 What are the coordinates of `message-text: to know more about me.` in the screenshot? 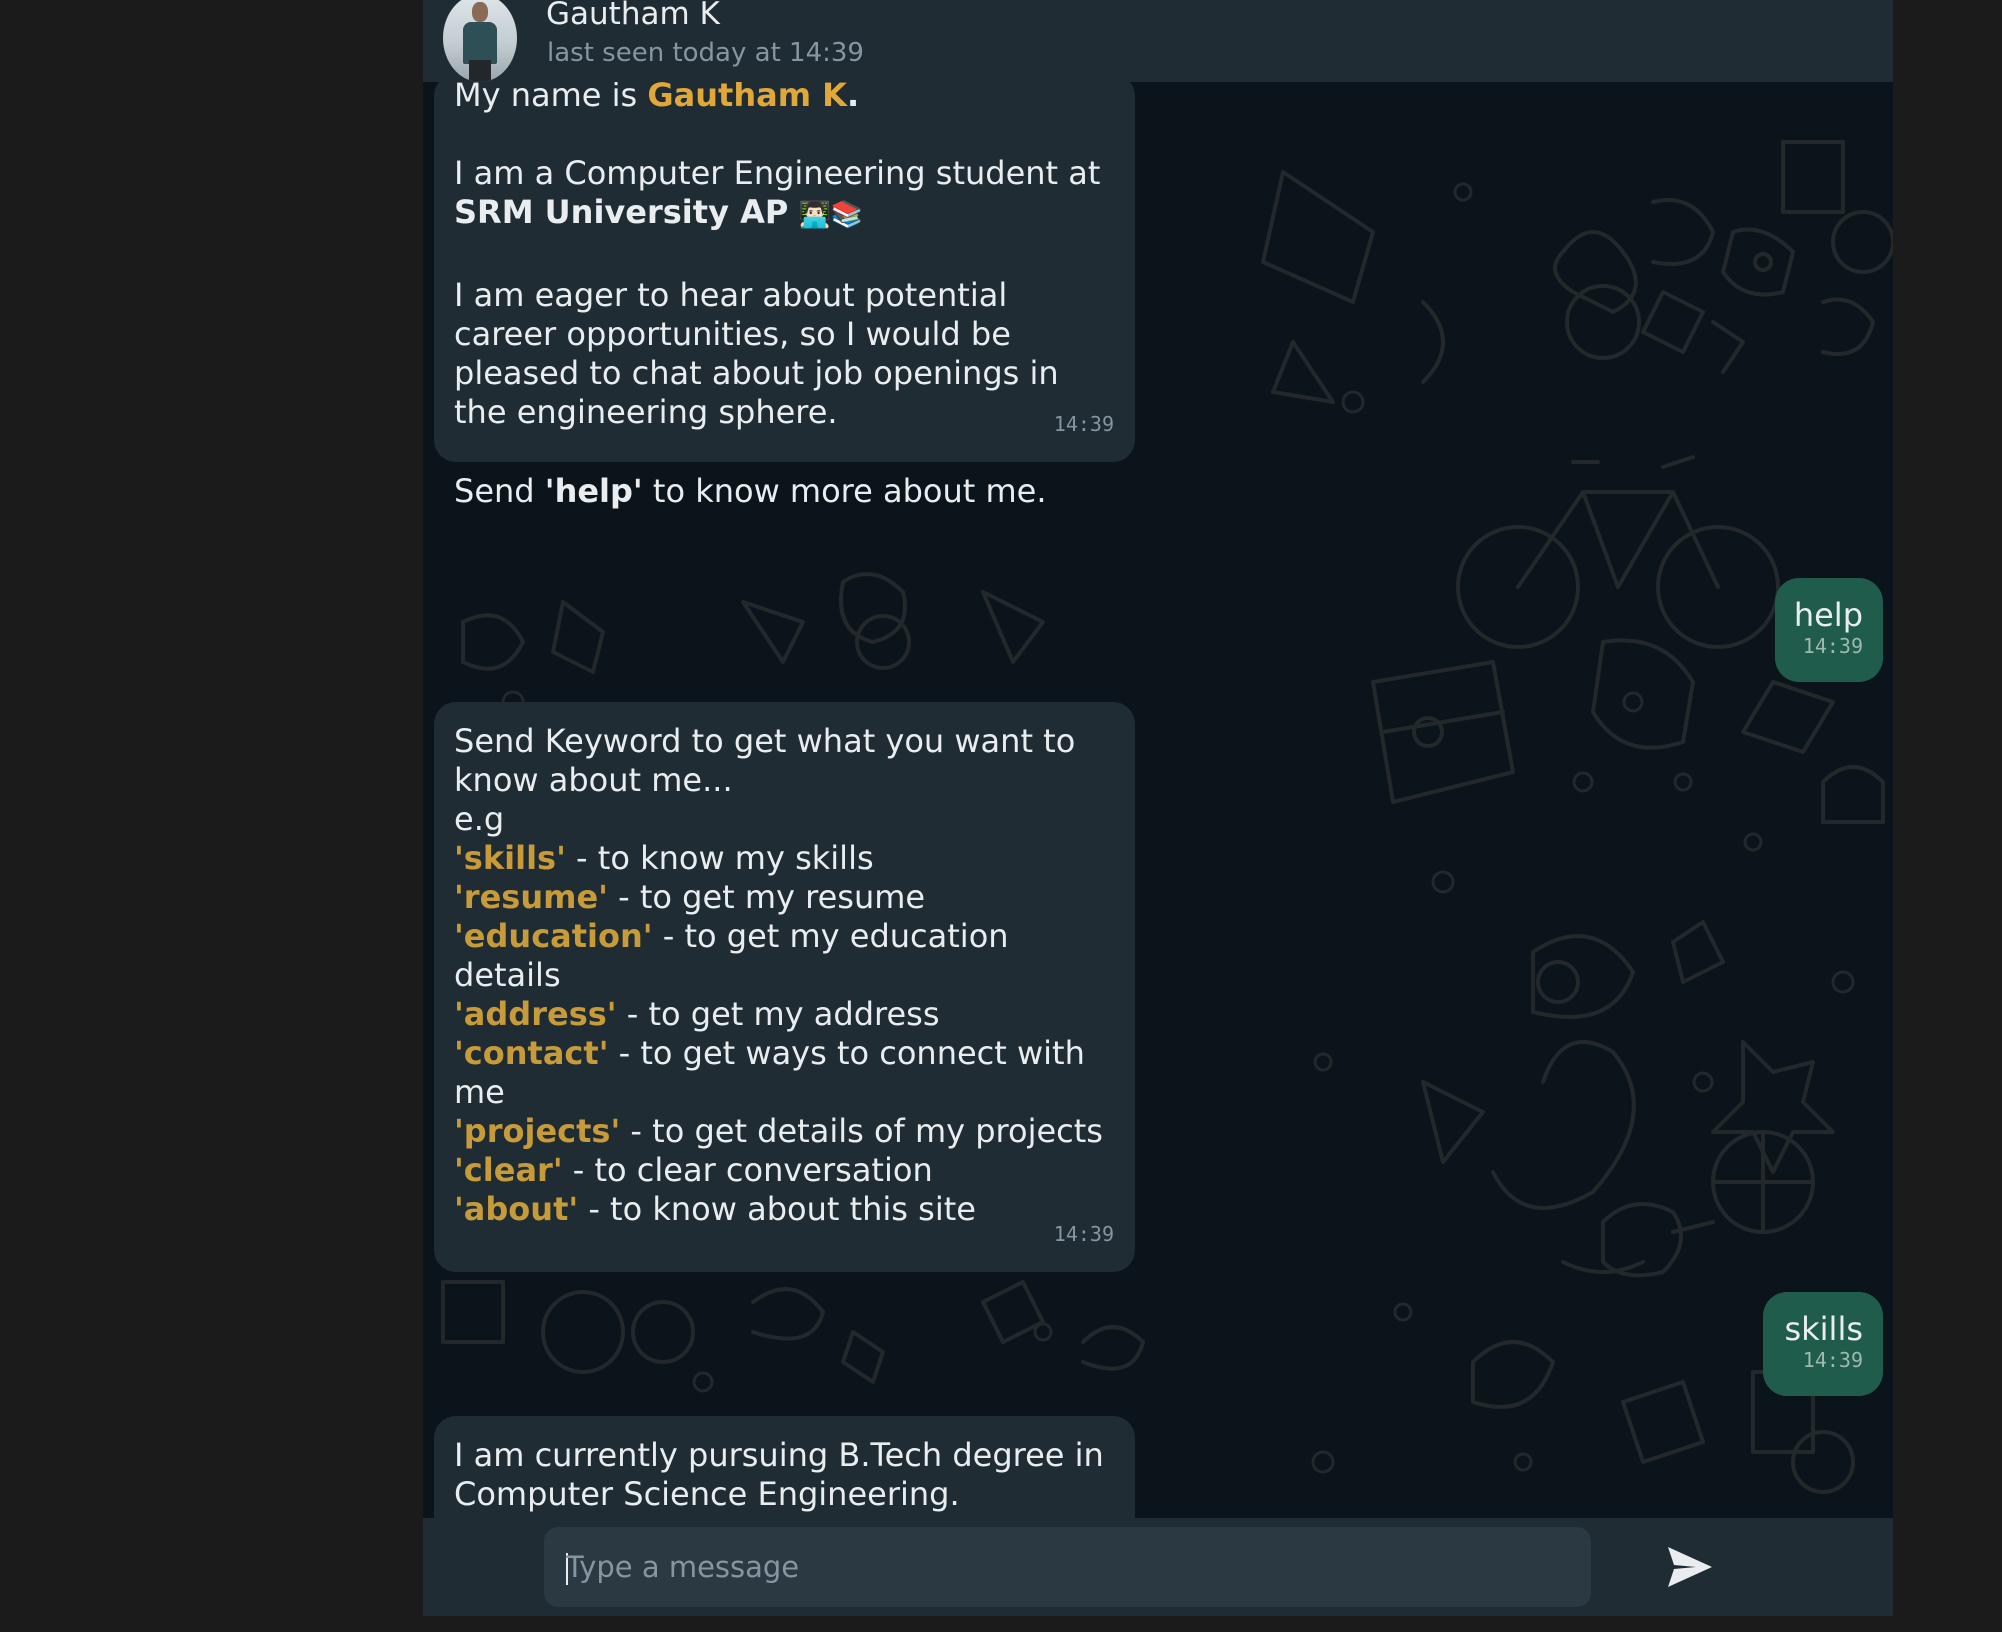 It's located at (844, 491).